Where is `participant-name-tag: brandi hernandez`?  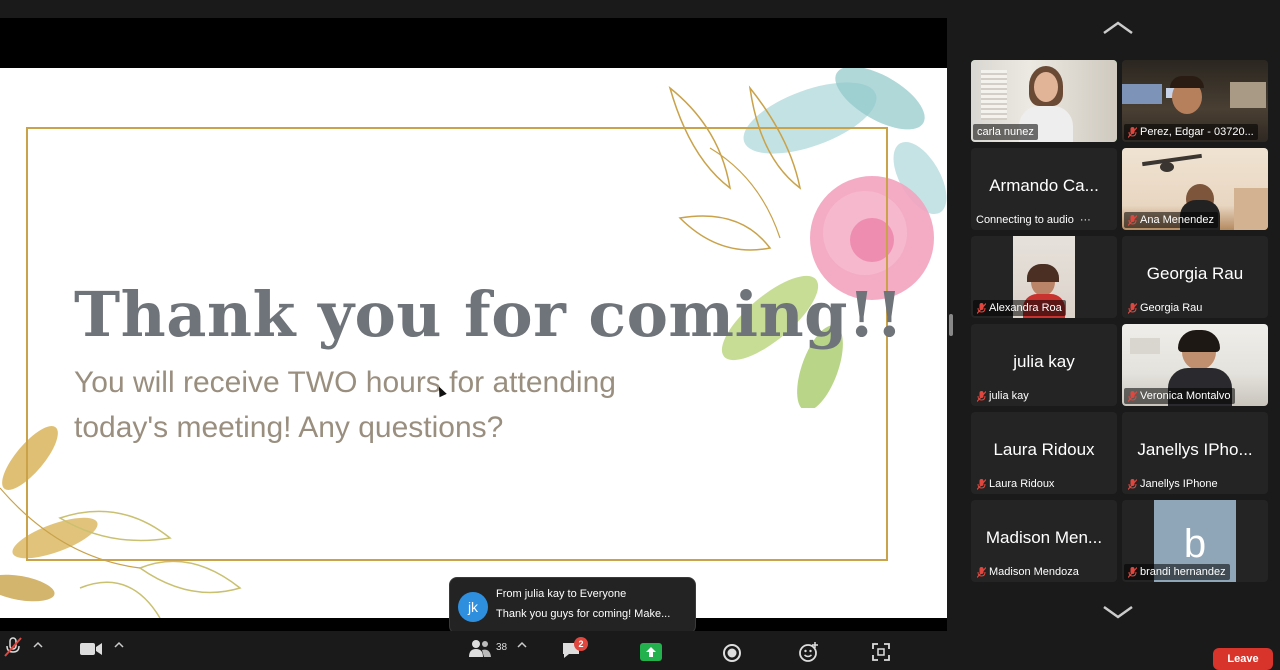
participant-name-tag: brandi hernandez is located at coordinates (1177, 572).